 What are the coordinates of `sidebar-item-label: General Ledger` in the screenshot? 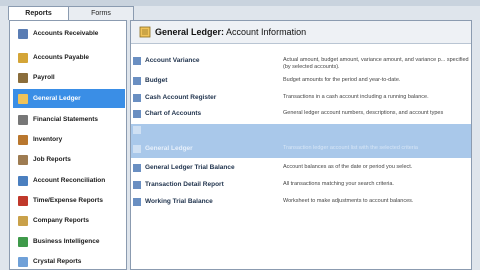 It's located at (57, 98).